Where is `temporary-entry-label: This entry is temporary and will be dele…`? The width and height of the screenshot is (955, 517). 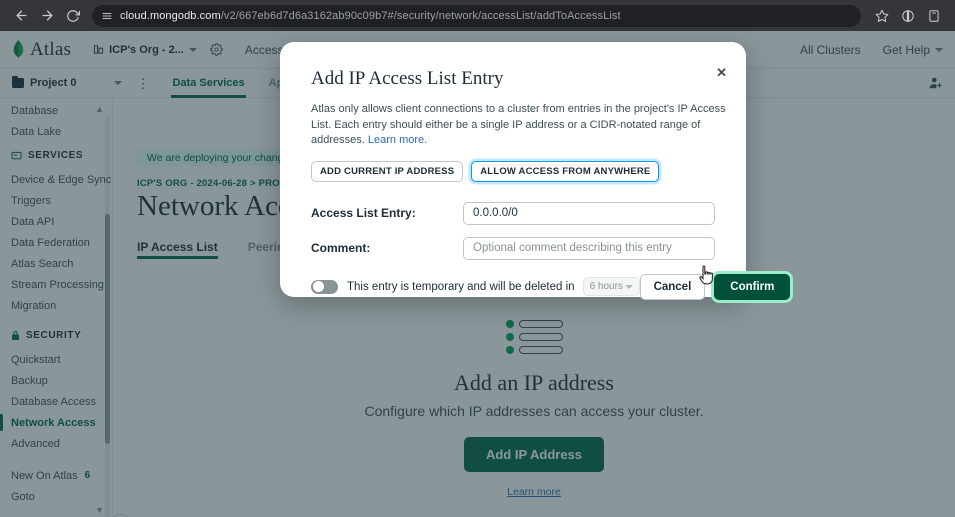 temporary-entry-label: This entry is temporary and will be dele… is located at coordinates (461, 286).